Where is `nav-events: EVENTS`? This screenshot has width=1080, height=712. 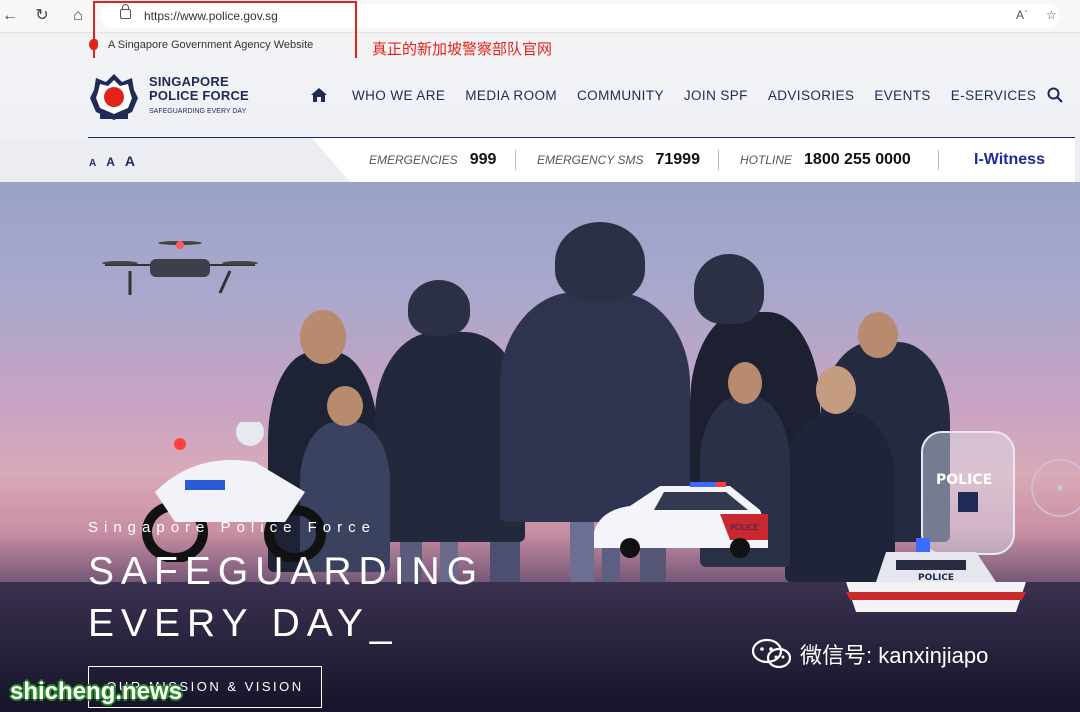 nav-events: EVENTS is located at coordinates (902, 95).